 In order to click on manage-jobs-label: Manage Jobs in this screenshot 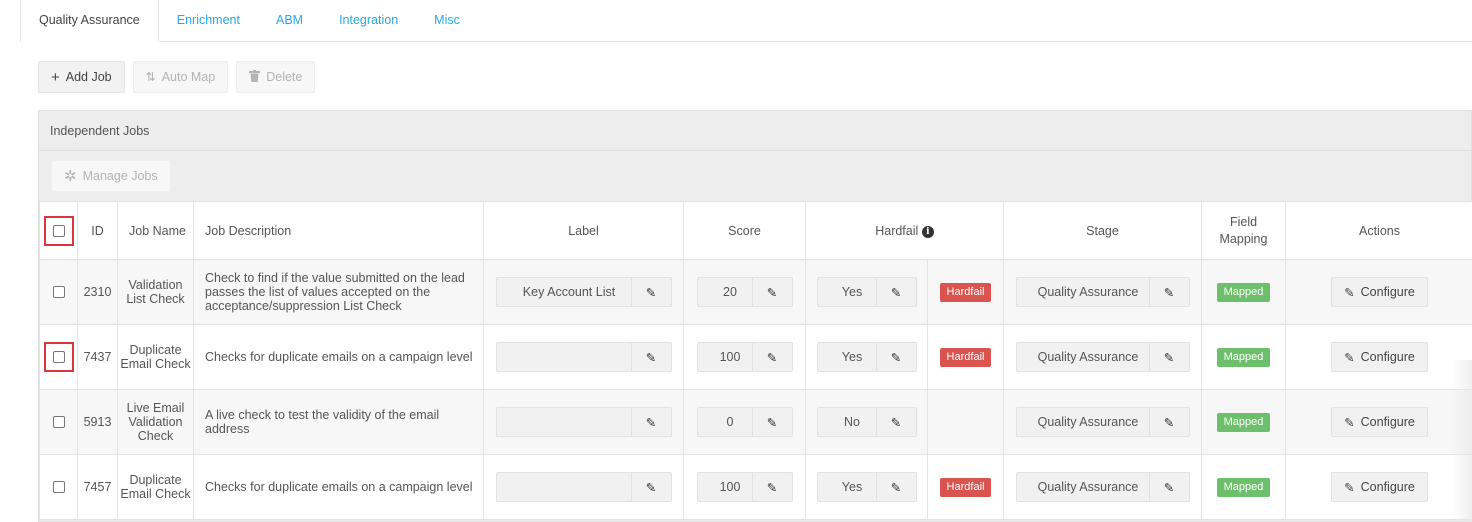, I will do `click(120, 176)`.